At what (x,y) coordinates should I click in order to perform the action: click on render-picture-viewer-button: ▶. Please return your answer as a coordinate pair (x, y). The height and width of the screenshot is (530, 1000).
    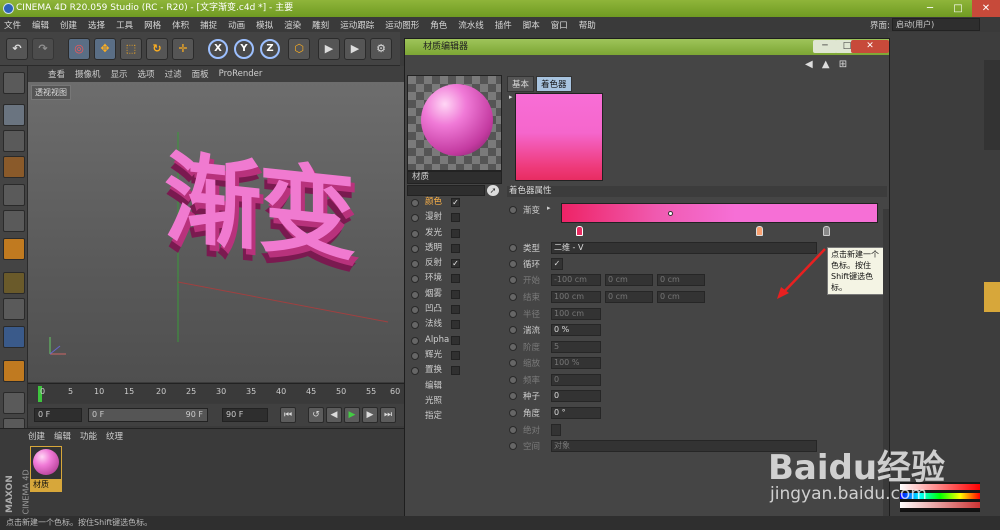
    Looking at the image, I should click on (355, 49).